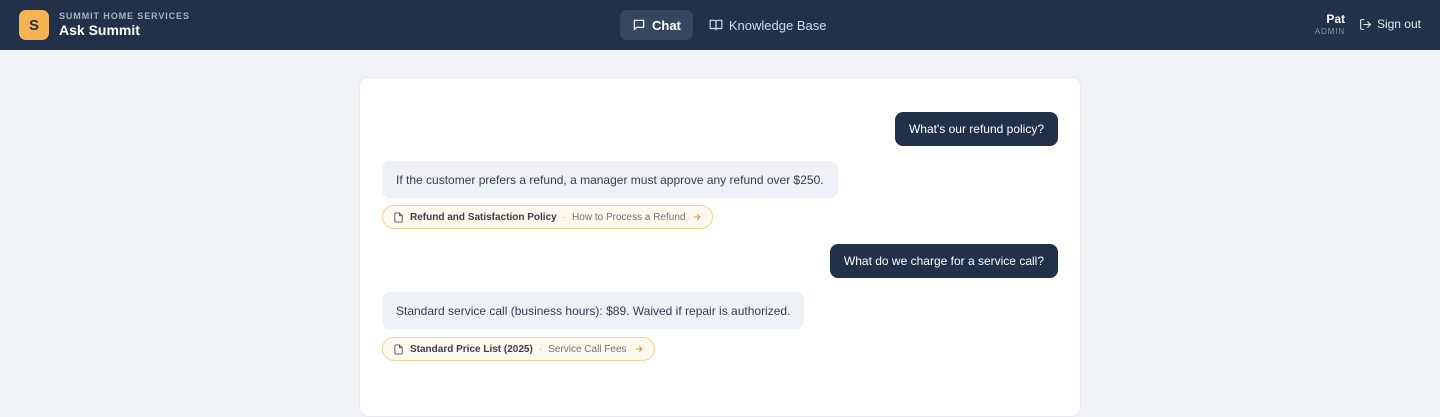  I want to click on source-title: Refund and Satisfaction Policy, so click(483, 217).